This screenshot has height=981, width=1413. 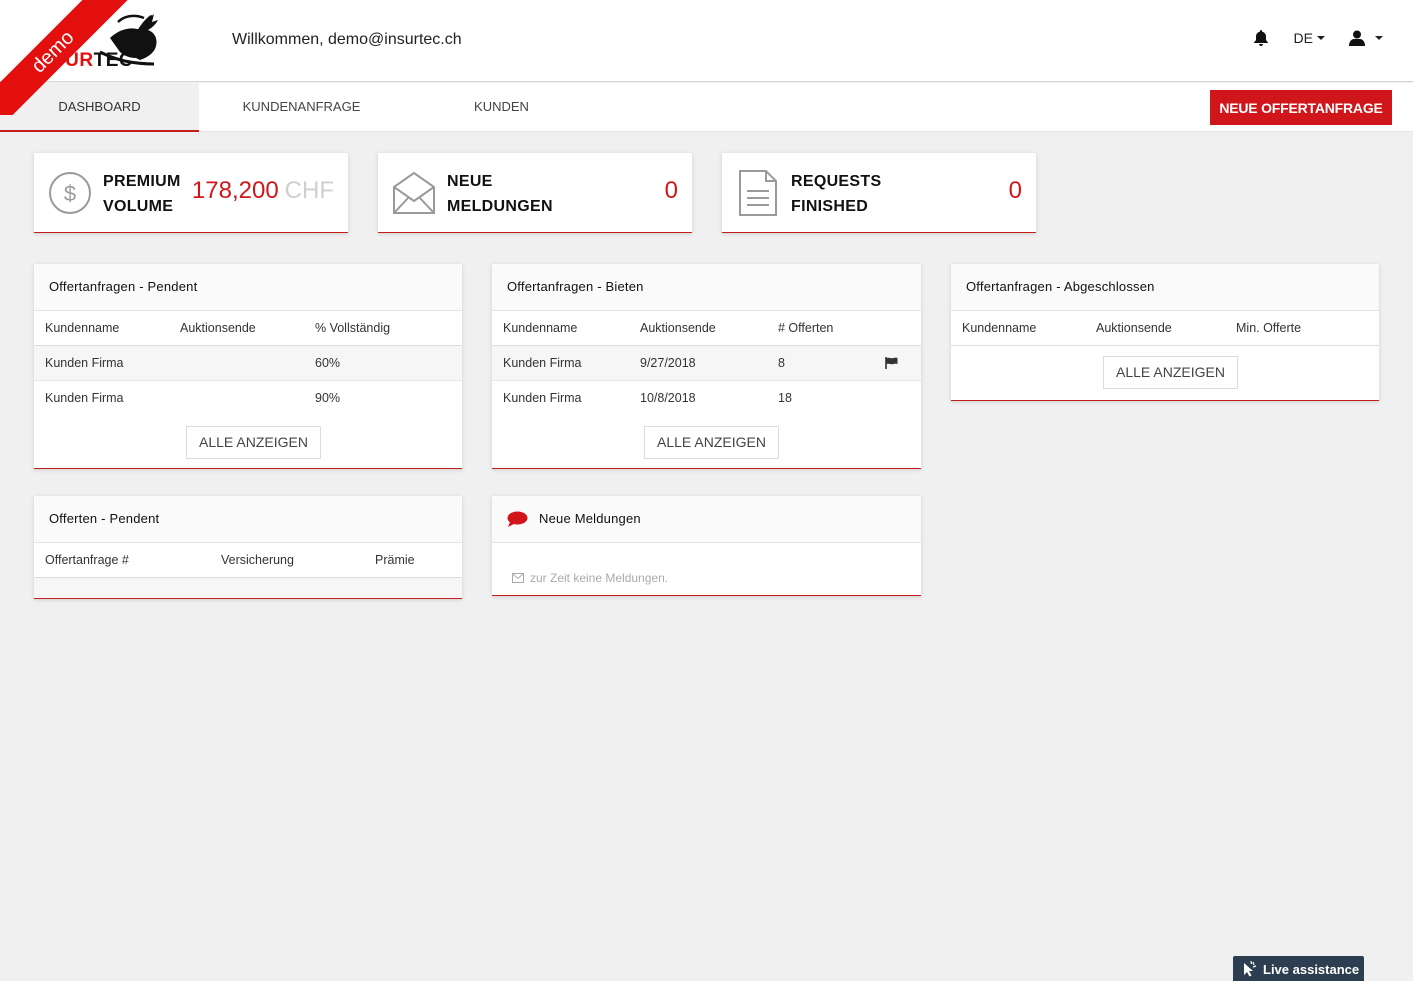 I want to click on bell-icon, so click(x=1260, y=38).